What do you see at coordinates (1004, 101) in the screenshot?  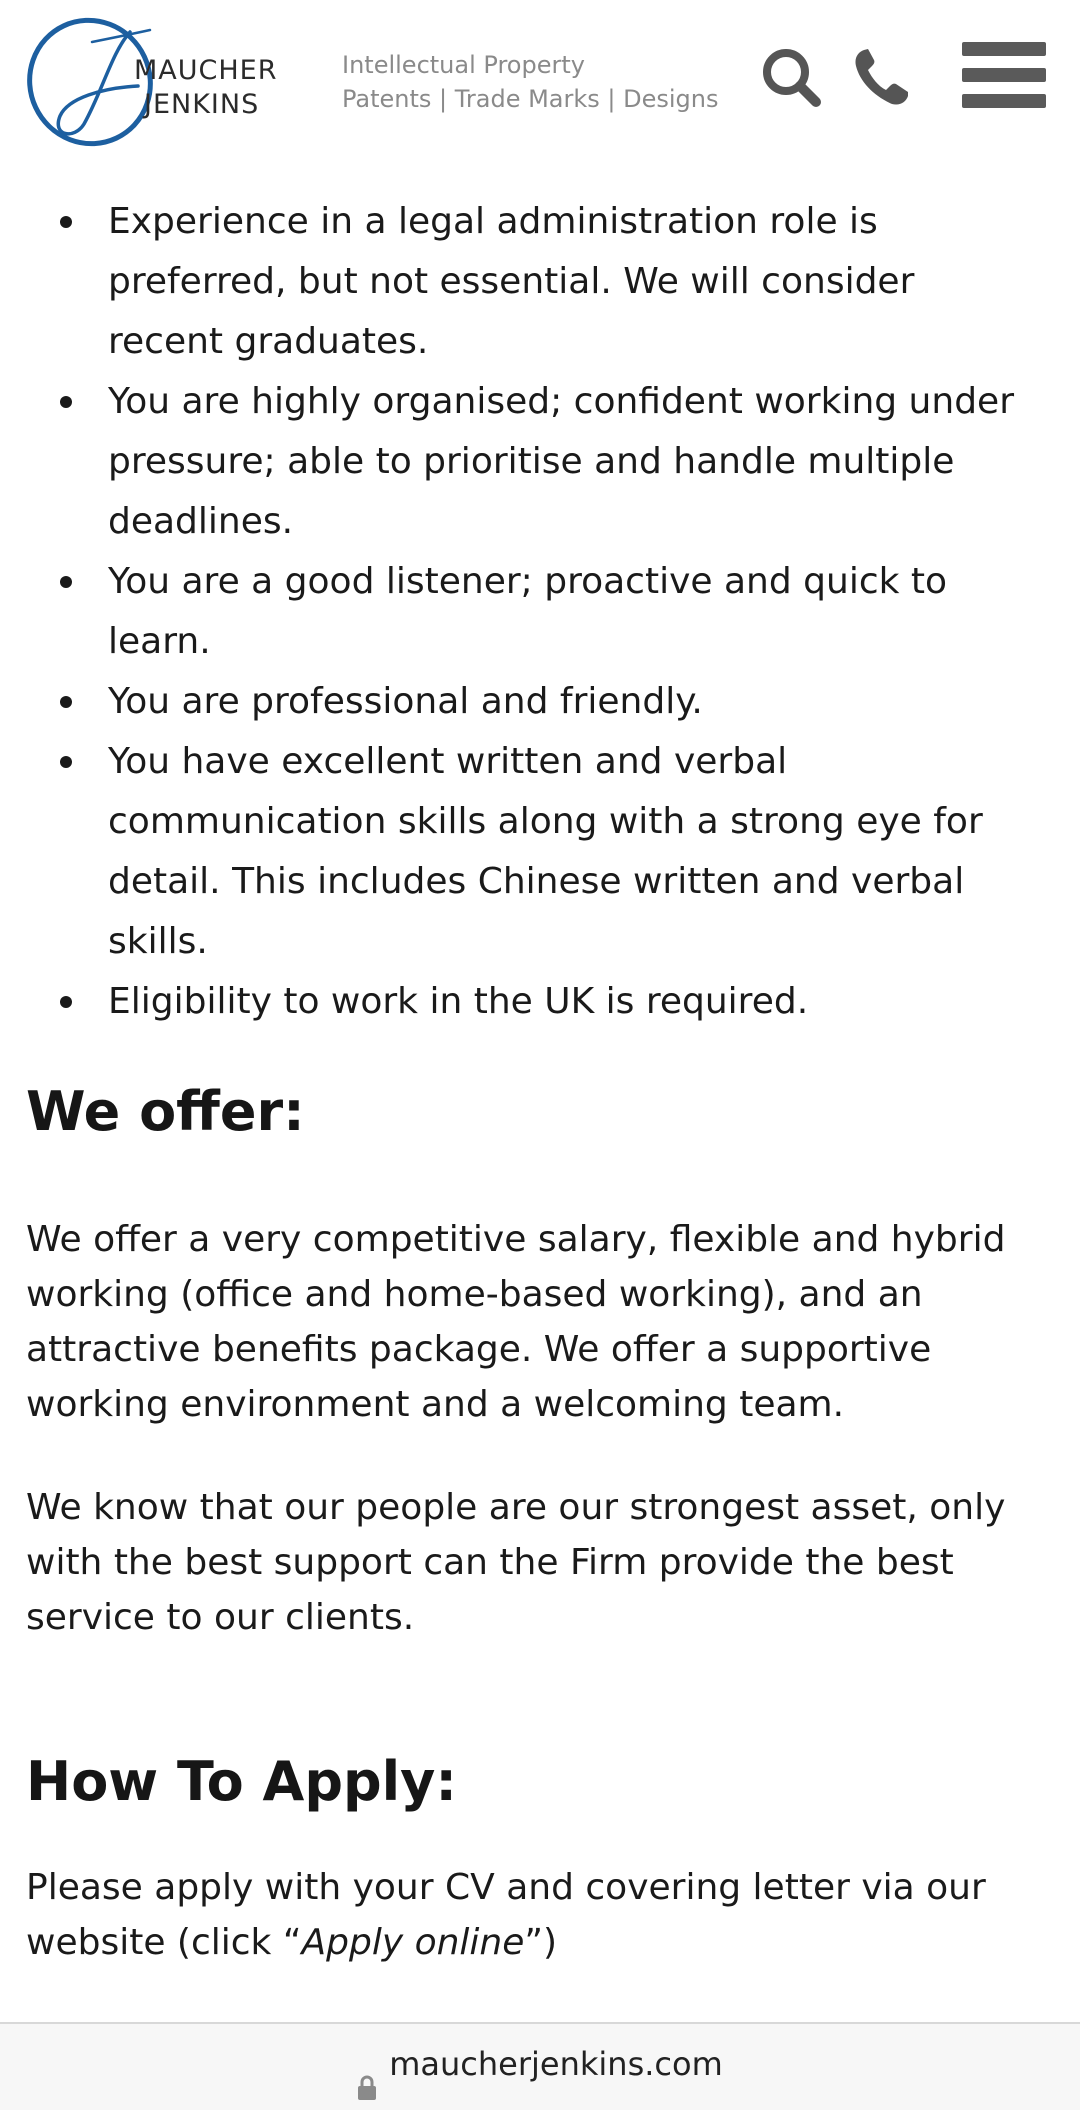 I see `menu-bar-bottom` at bounding box center [1004, 101].